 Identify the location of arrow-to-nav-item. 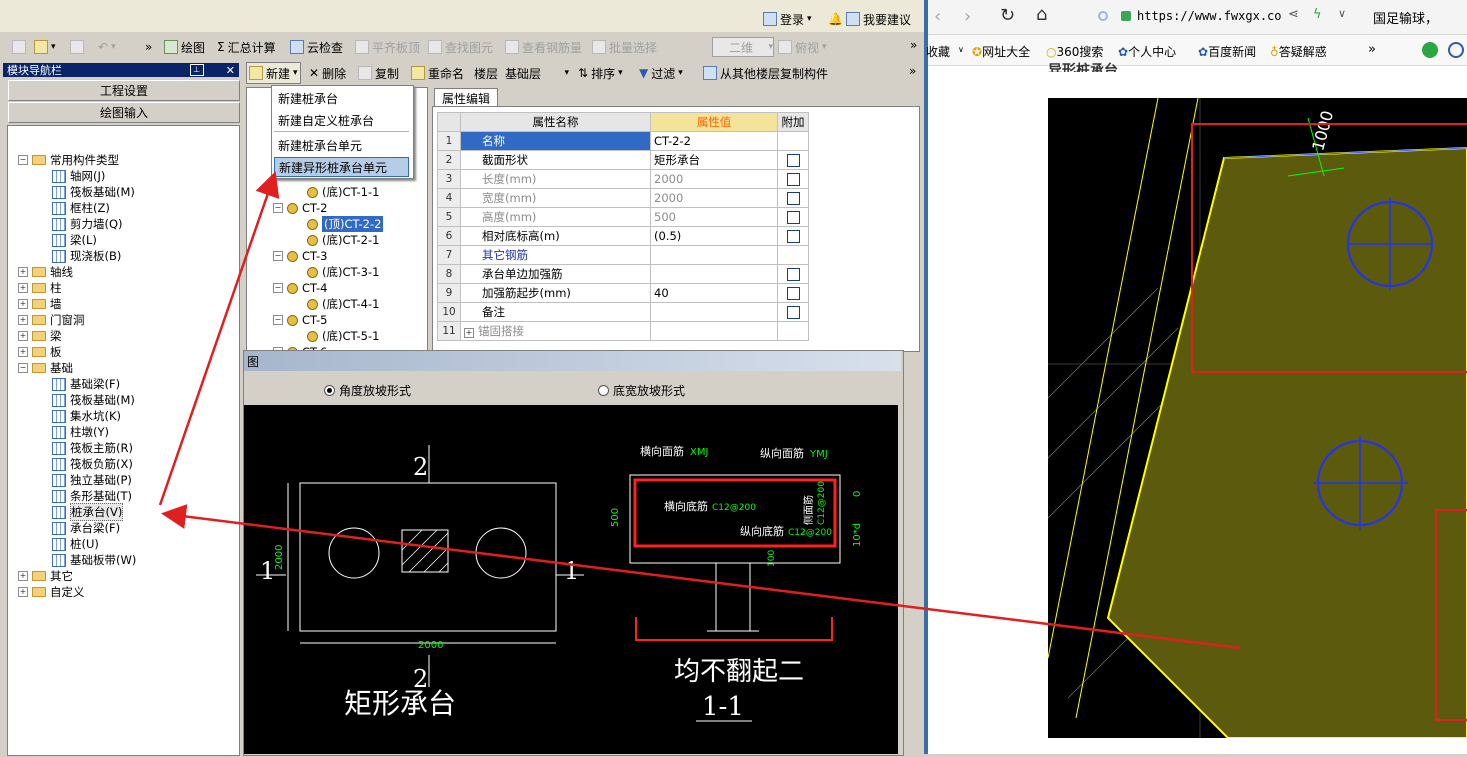
(701, 577).